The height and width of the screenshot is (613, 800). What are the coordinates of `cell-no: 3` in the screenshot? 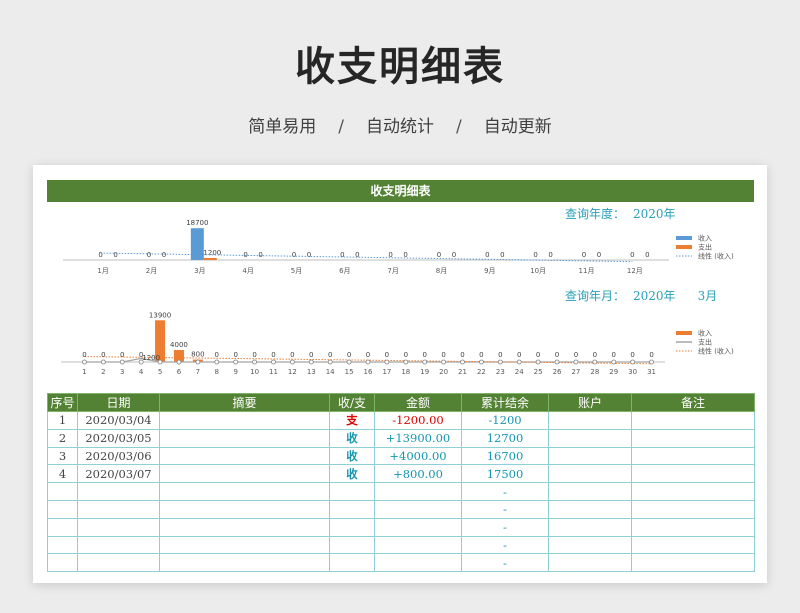 It's located at (62, 456).